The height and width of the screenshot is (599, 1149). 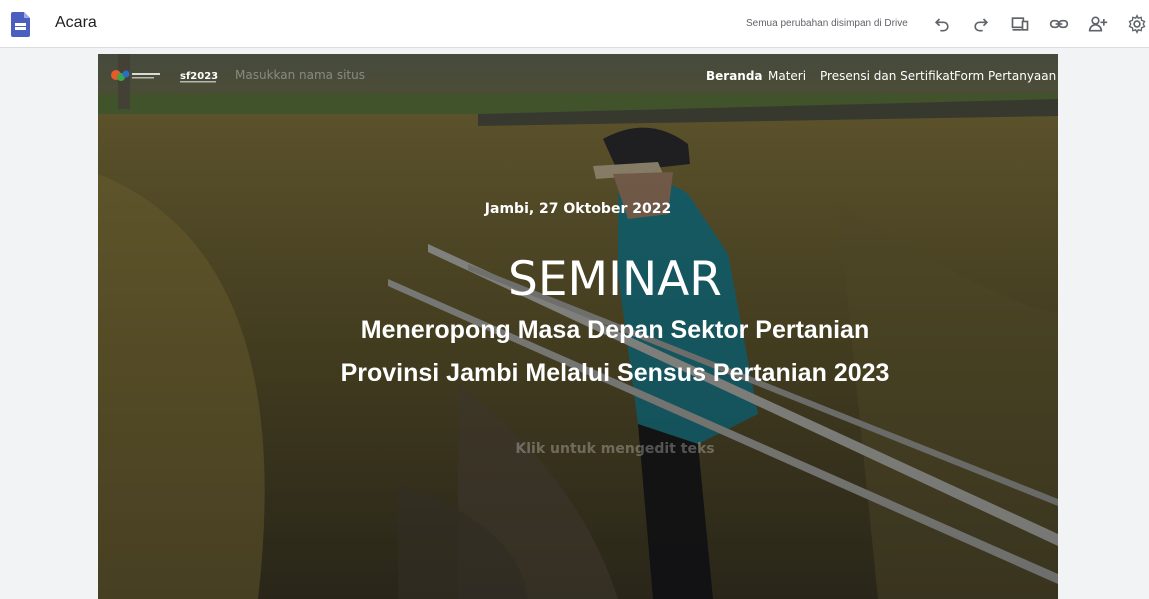 I want to click on edit-text-hint: Klik untuk mengedit teks, so click(x=578, y=449).